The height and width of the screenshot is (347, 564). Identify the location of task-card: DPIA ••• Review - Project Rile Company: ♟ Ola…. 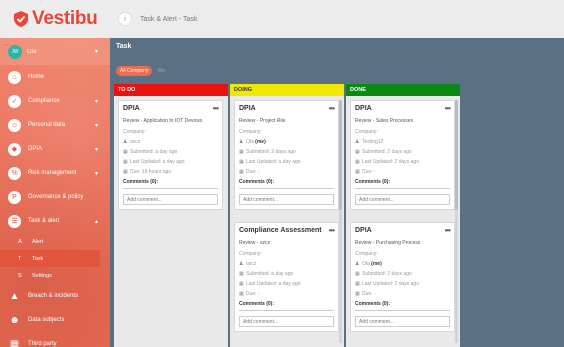
(286, 155).